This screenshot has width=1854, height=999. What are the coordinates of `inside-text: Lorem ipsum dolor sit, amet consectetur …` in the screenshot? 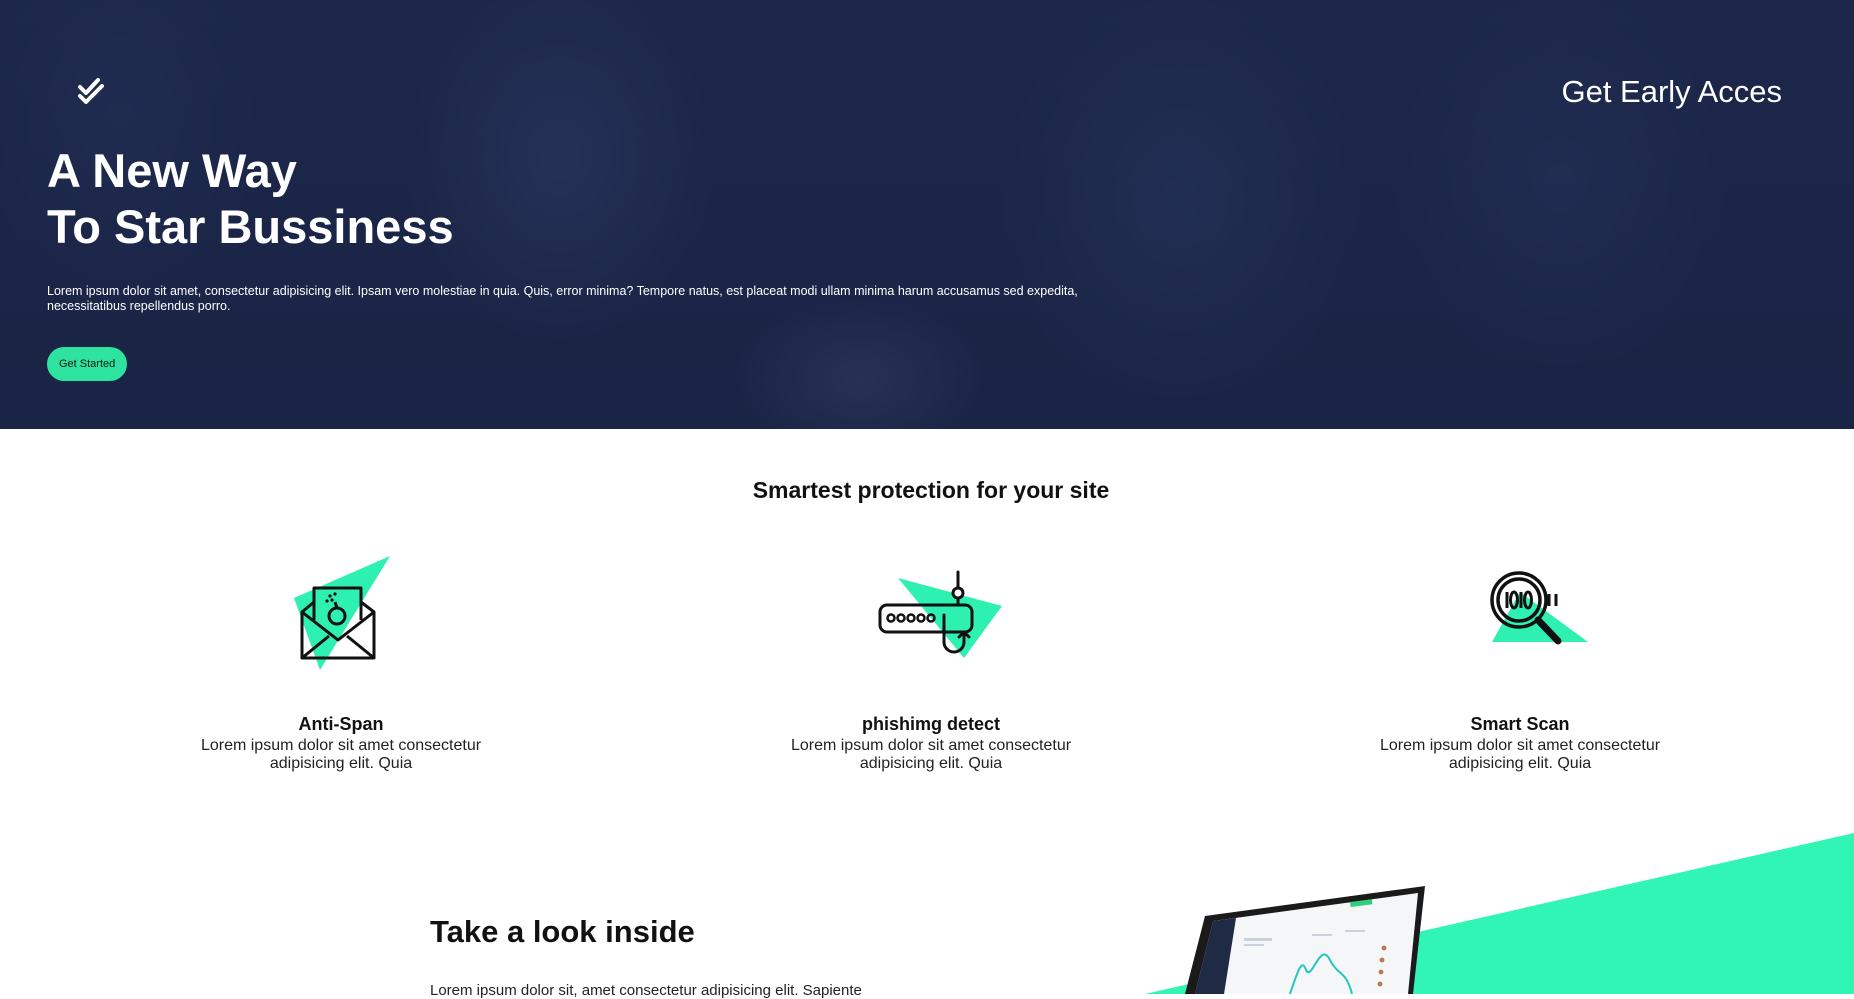 It's located at (646, 990).